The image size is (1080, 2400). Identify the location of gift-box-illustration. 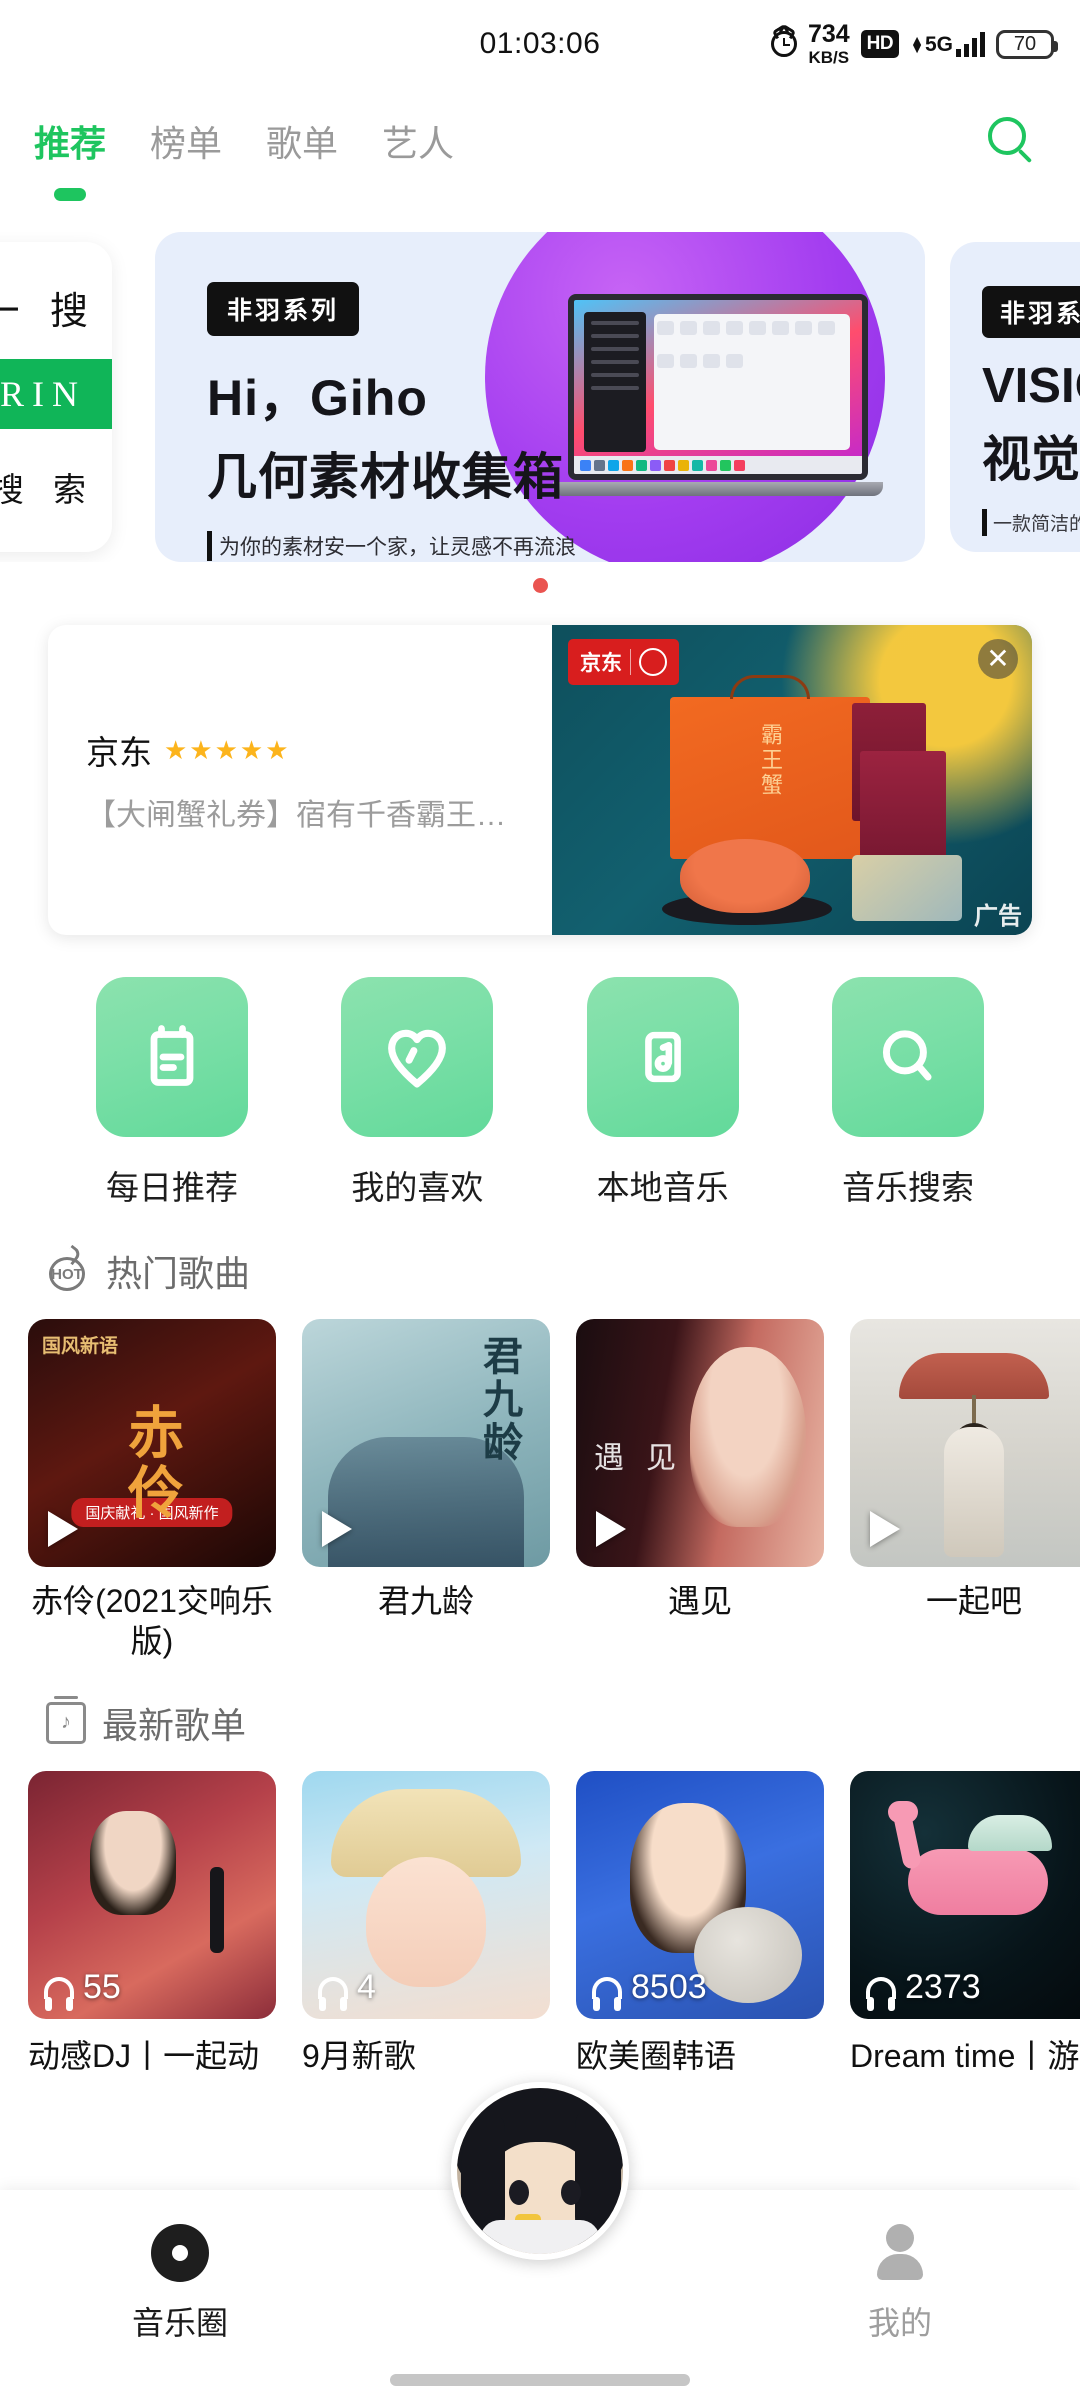
(770, 767).